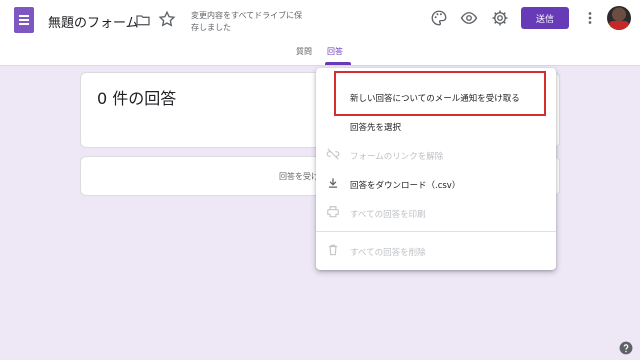  What do you see at coordinates (304, 51) in the screenshot?
I see `tab-questions: 質問` at bounding box center [304, 51].